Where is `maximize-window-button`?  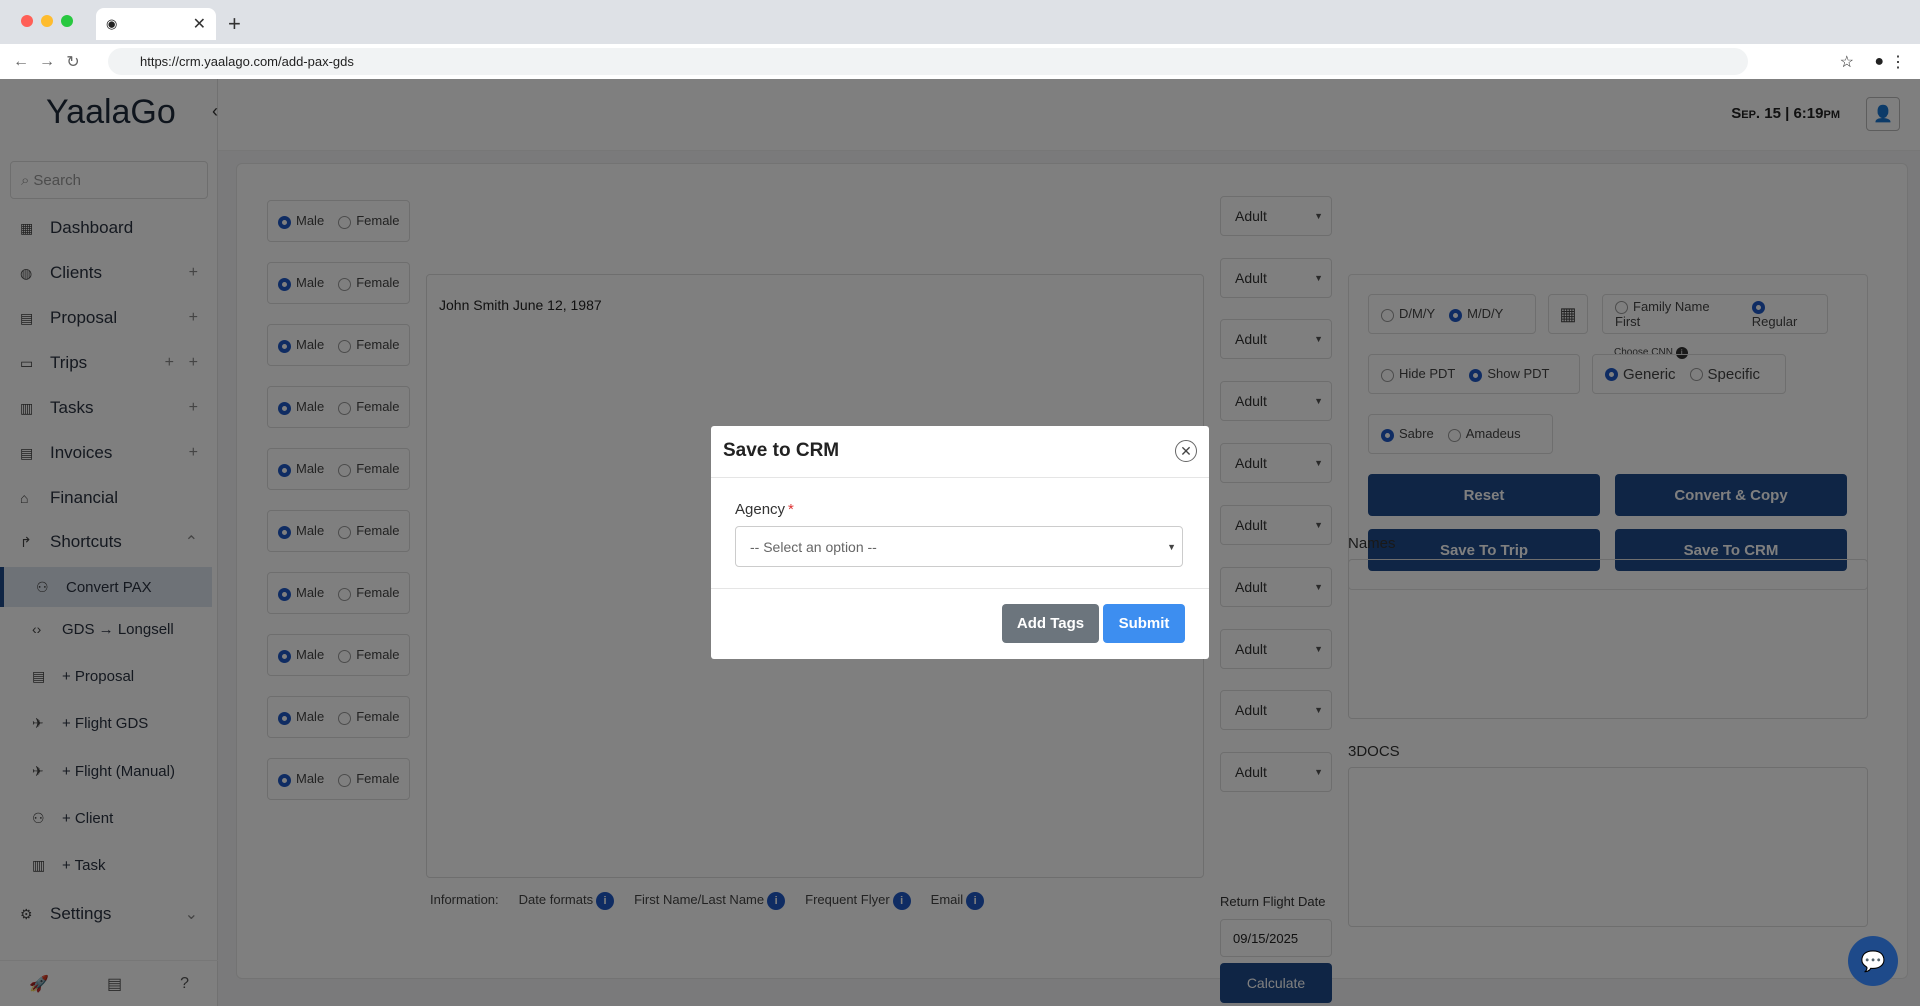 maximize-window-button is located at coordinates (67, 21).